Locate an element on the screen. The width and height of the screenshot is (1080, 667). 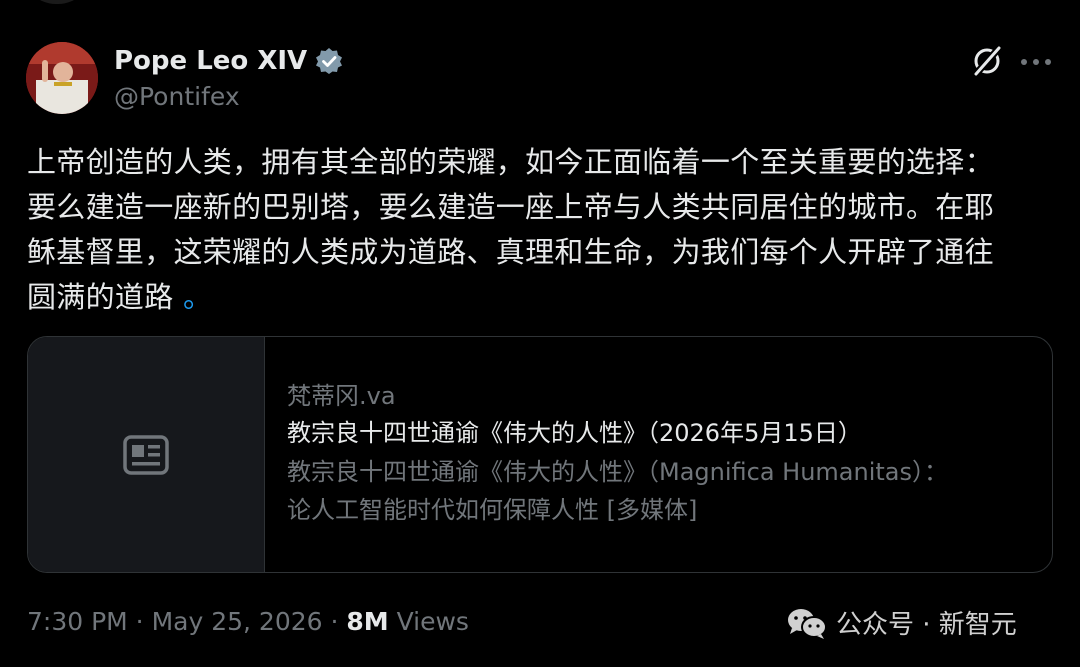
tweet-line-last: 圆满的道路 。 is located at coordinates (542, 297).